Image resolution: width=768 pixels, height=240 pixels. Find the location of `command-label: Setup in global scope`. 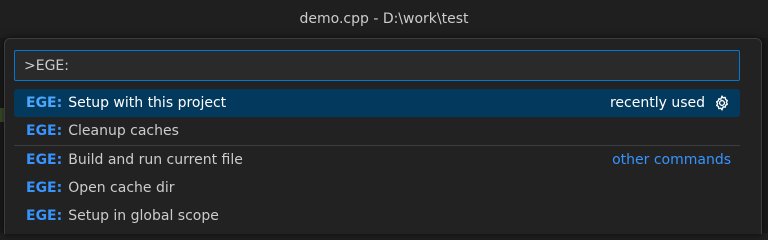

command-label: Setup in global scope is located at coordinates (143, 216).